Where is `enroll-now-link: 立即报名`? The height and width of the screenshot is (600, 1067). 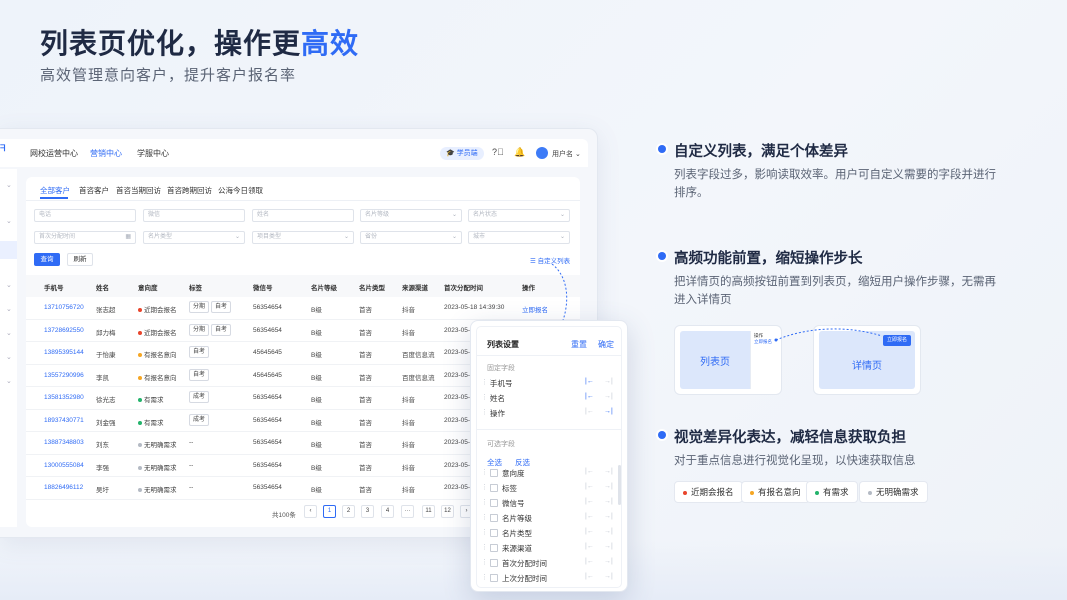 enroll-now-link: 立即报名 is located at coordinates (535, 309).